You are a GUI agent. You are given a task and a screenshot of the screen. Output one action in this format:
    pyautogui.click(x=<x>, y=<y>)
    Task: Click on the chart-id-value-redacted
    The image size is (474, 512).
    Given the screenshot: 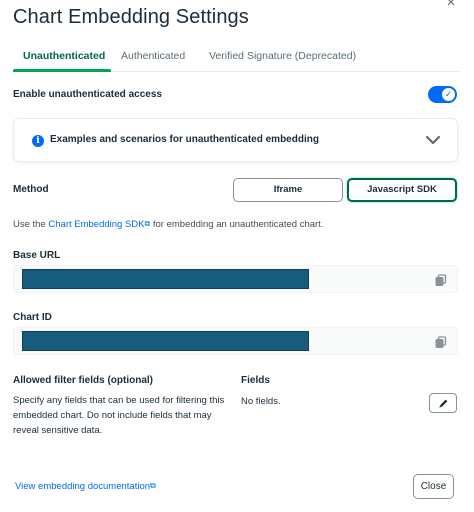 What is the action you would take?
    pyautogui.click(x=165, y=341)
    